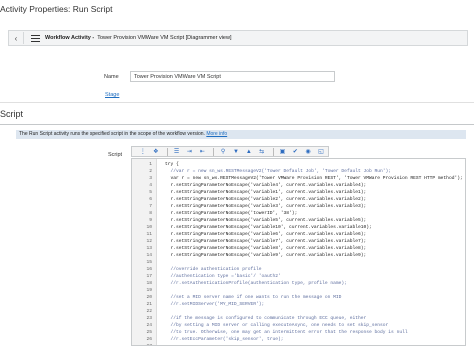 The image size is (474, 346). Describe the element at coordinates (149, 318) in the screenshot. I see `line-number: 23` at that location.